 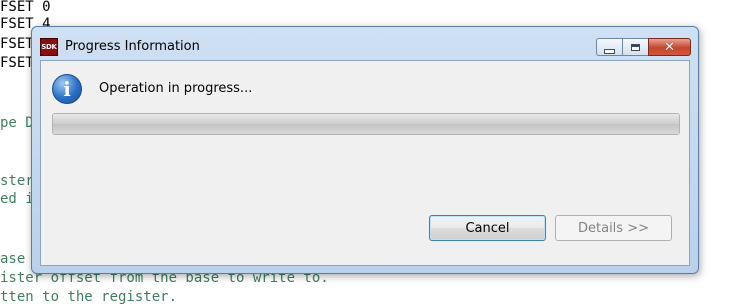 I want to click on close-icon: ✕, so click(x=669, y=47).